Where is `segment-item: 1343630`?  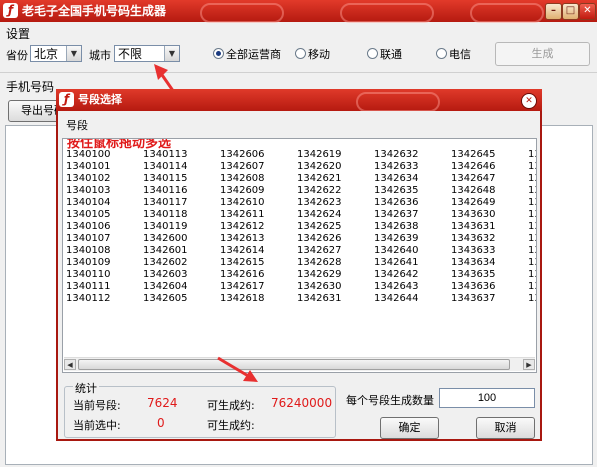 segment-item: 1343630 is located at coordinates (486, 215).